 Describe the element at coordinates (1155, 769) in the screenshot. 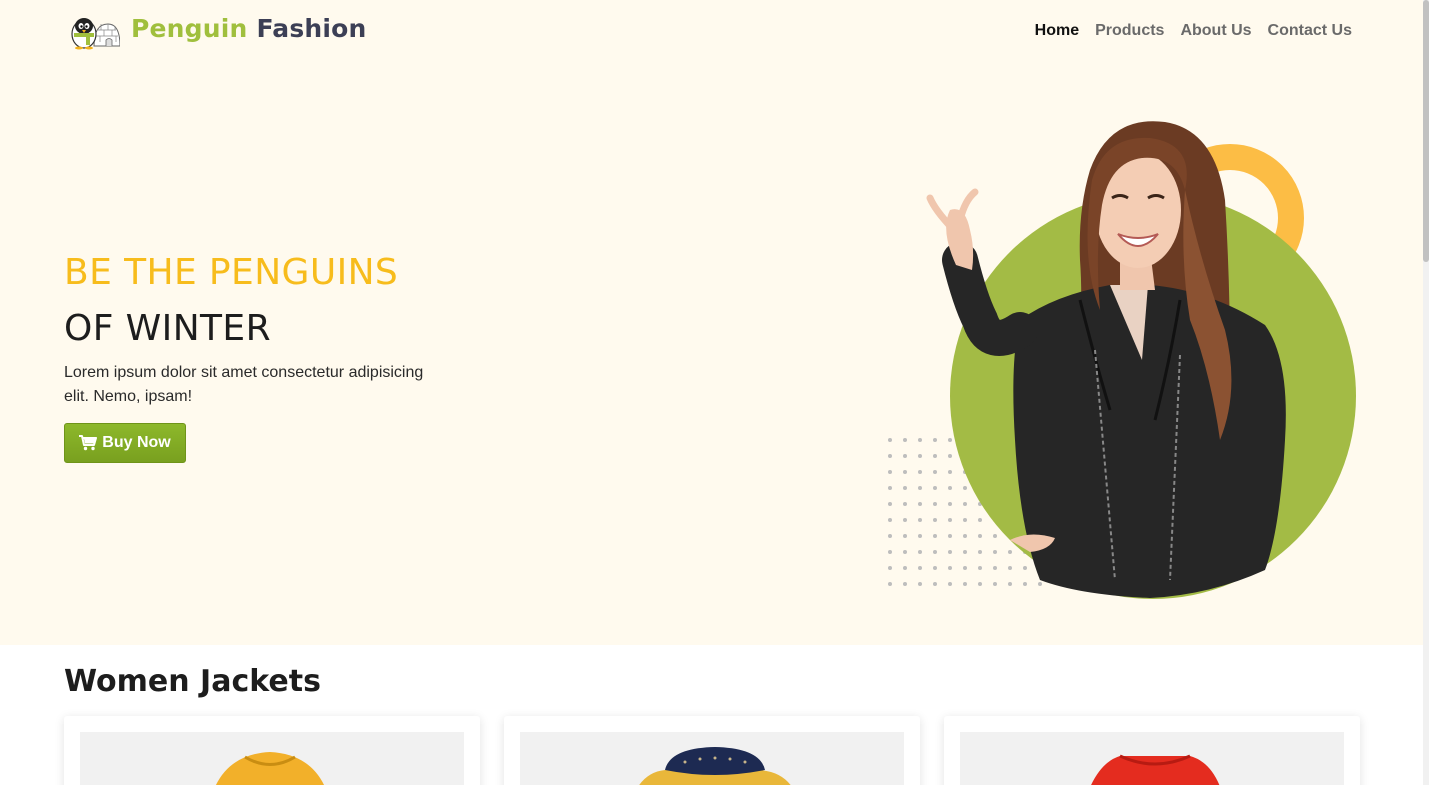

I see `red-jacket-image` at that location.